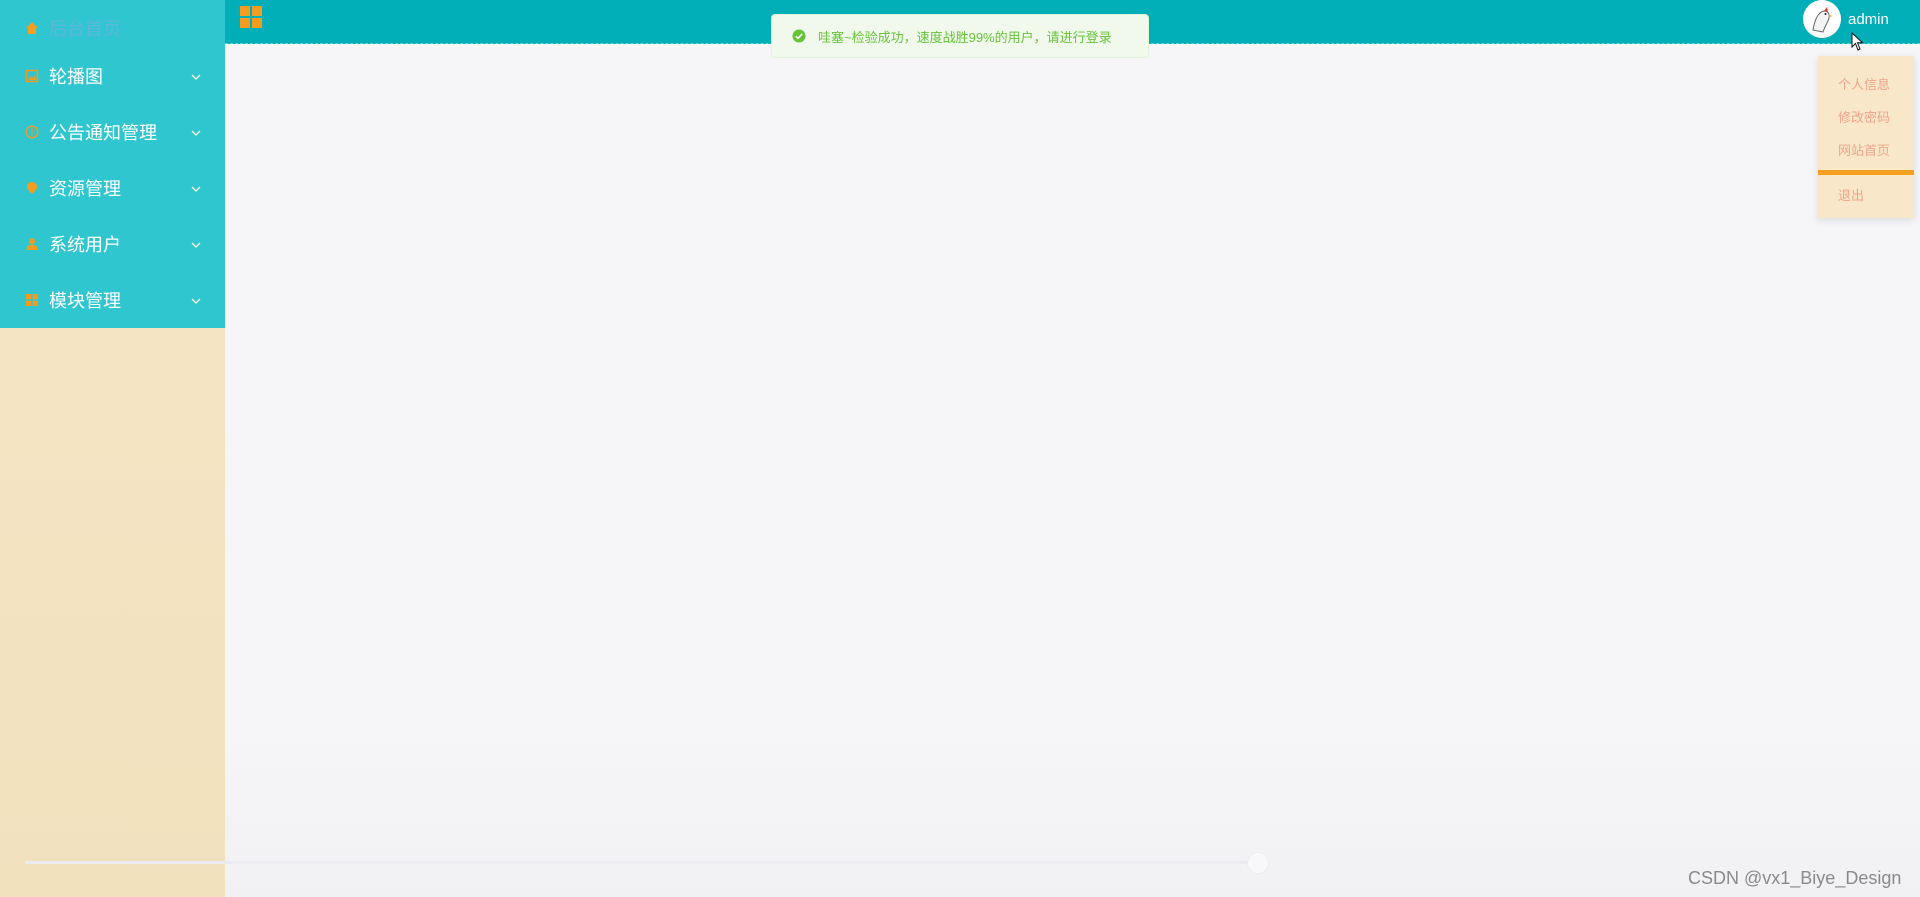  What do you see at coordinates (32, 244) in the screenshot?
I see `user-icon` at bounding box center [32, 244].